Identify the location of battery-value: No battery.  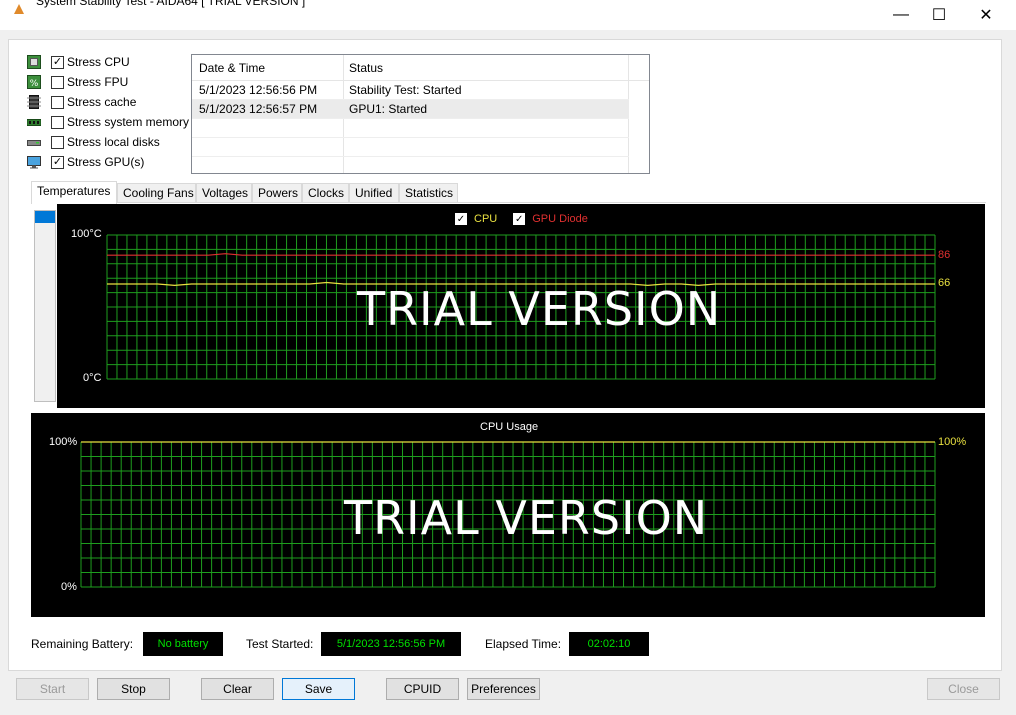
(183, 644).